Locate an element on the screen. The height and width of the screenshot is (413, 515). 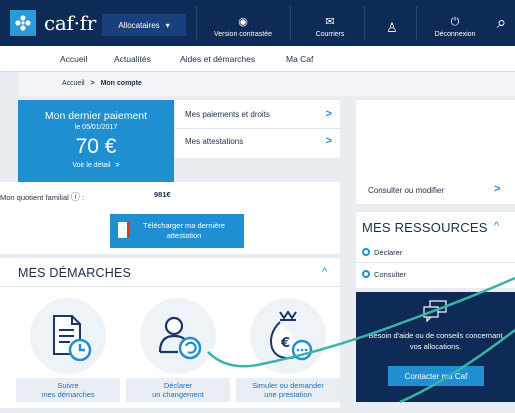
breadcrumb-current: Mon compte is located at coordinates (121, 83).